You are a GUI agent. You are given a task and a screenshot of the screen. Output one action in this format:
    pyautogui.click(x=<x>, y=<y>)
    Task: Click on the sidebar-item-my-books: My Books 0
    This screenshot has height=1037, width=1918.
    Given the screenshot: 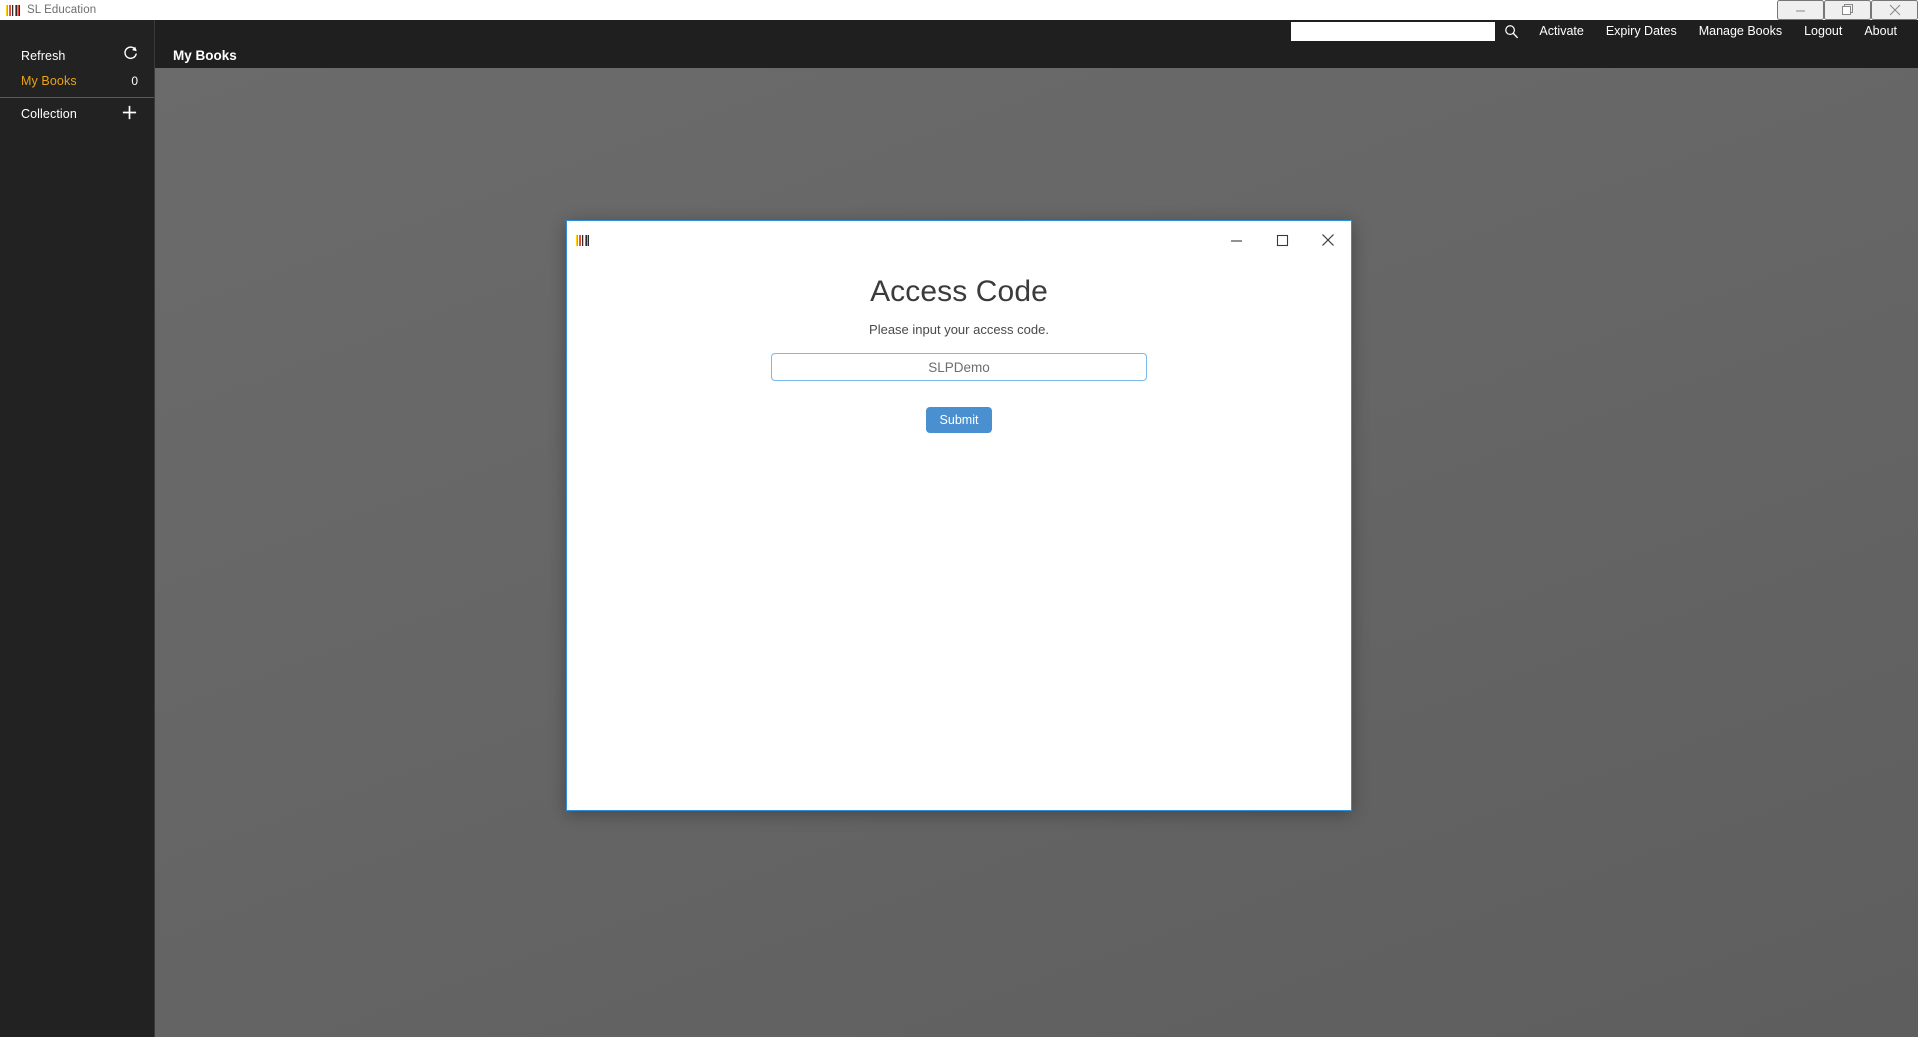 What is the action you would take?
    pyautogui.click(x=77, y=80)
    